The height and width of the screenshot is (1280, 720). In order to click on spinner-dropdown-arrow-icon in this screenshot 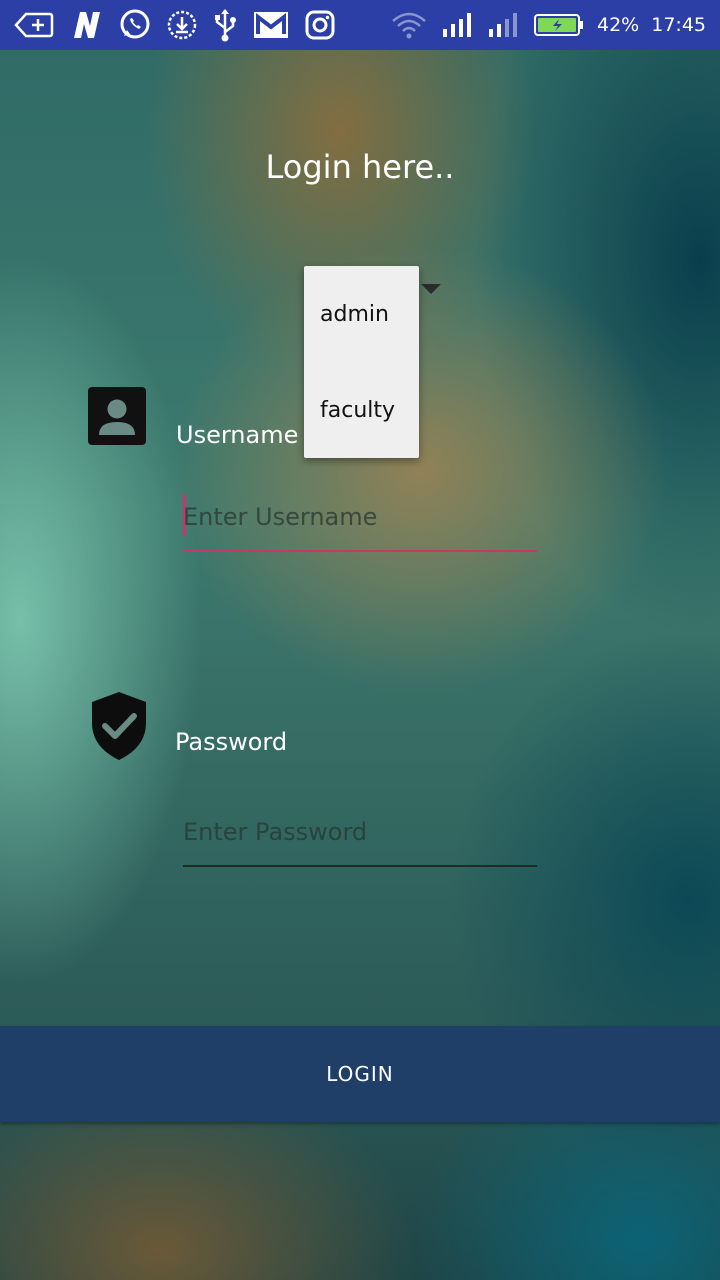, I will do `click(431, 289)`.